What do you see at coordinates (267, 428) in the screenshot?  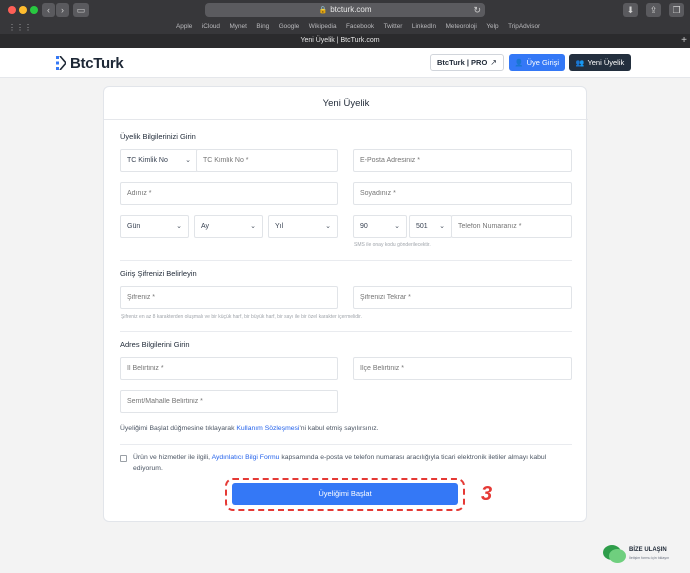 I see `terms-link: Kullanım Sözleşmesi` at bounding box center [267, 428].